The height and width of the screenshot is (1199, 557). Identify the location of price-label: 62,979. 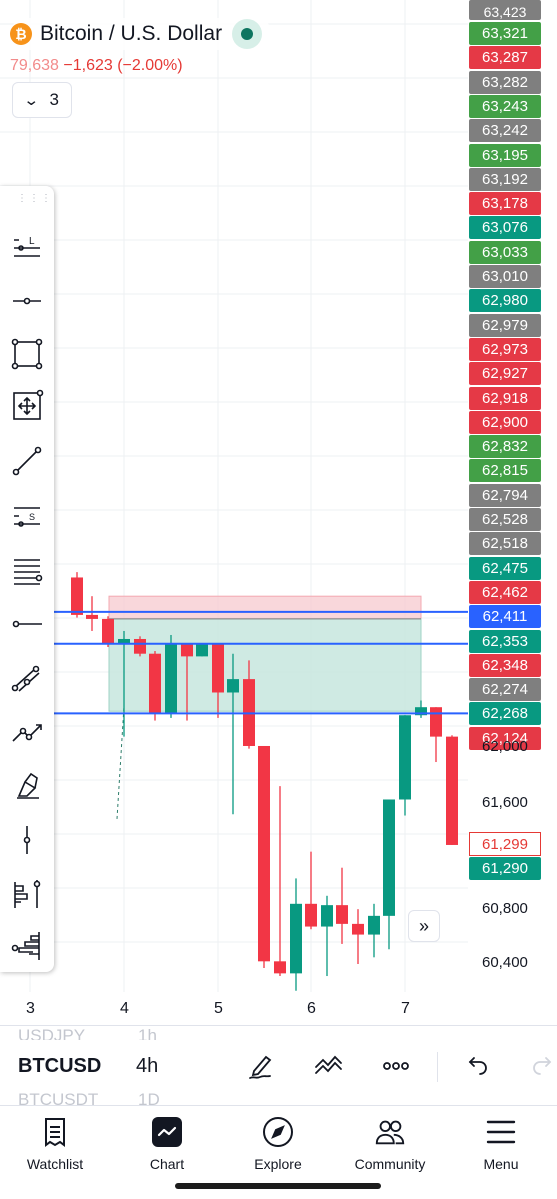
(505, 325).